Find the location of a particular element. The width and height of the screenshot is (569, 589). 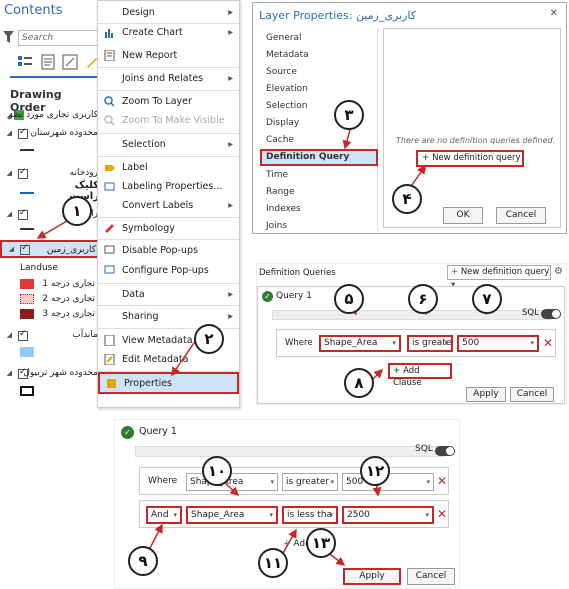

tab-elevation: Elevation is located at coordinates (287, 89).